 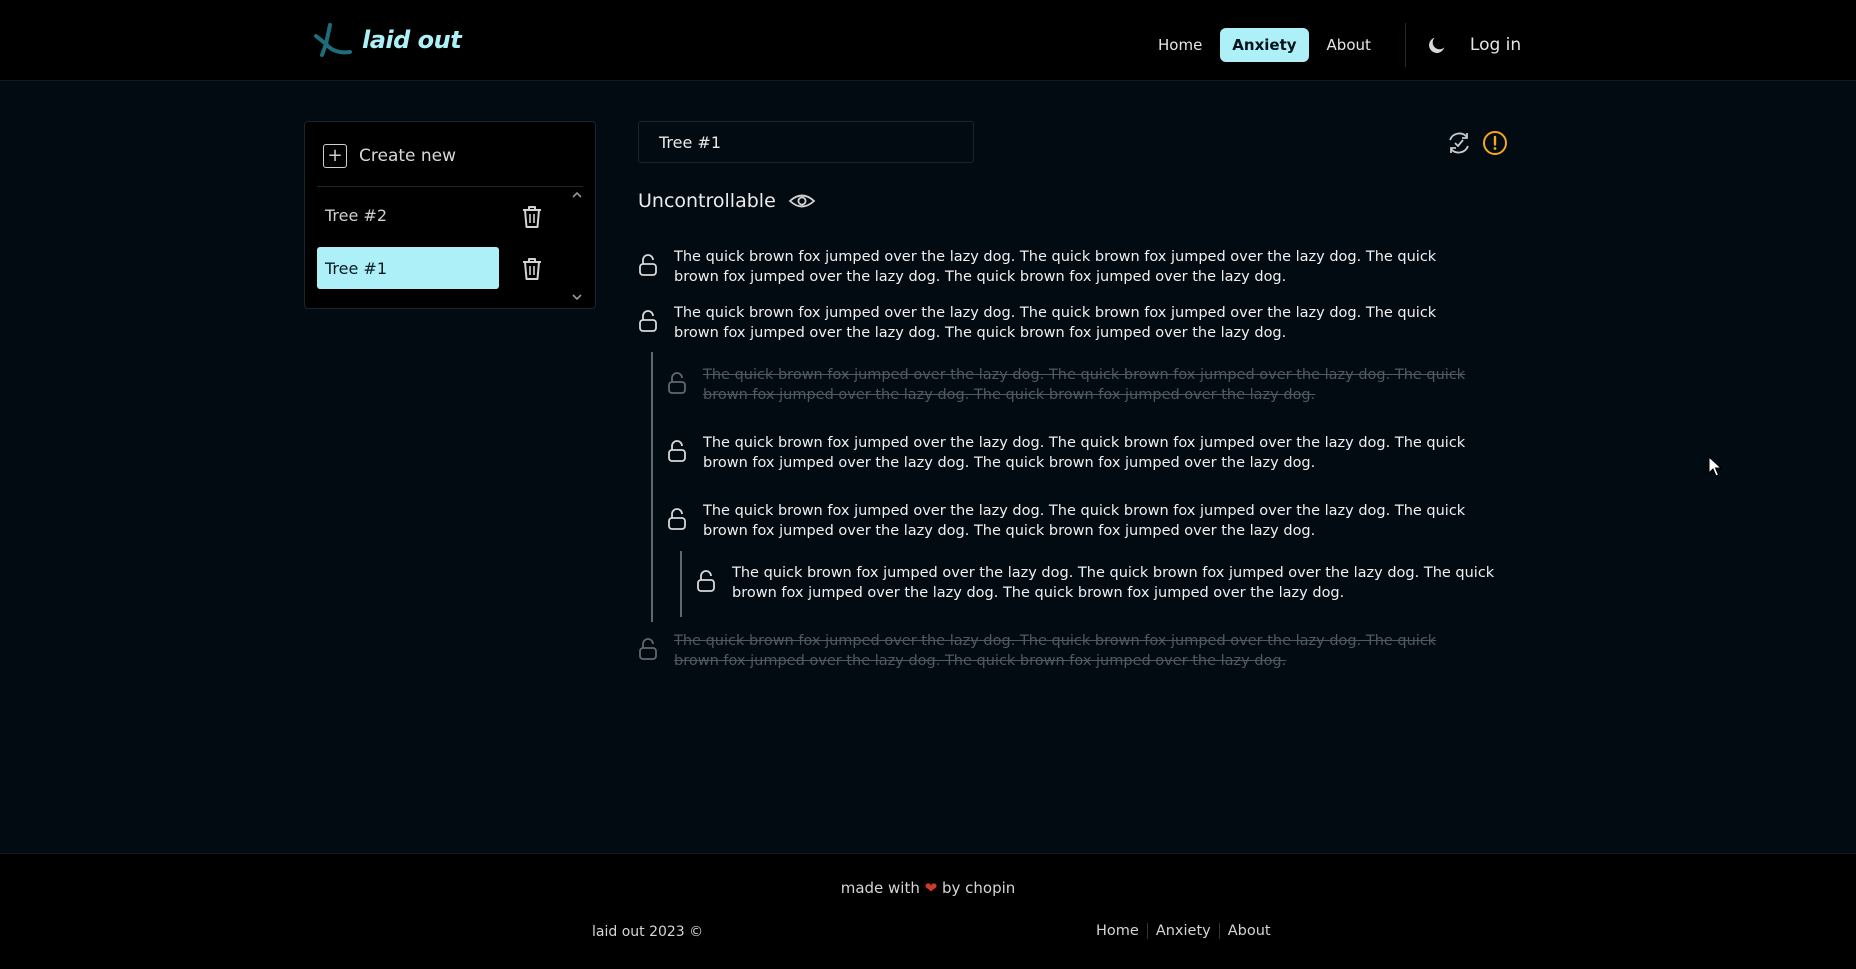 What do you see at coordinates (1405, 45) in the screenshot?
I see `nav-divider` at bounding box center [1405, 45].